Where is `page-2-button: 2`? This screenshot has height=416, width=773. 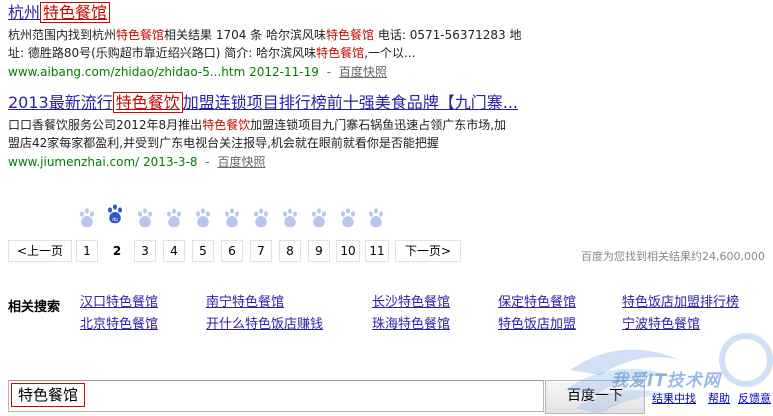 page-2-button: 2 is located at coordinates (117, 251).